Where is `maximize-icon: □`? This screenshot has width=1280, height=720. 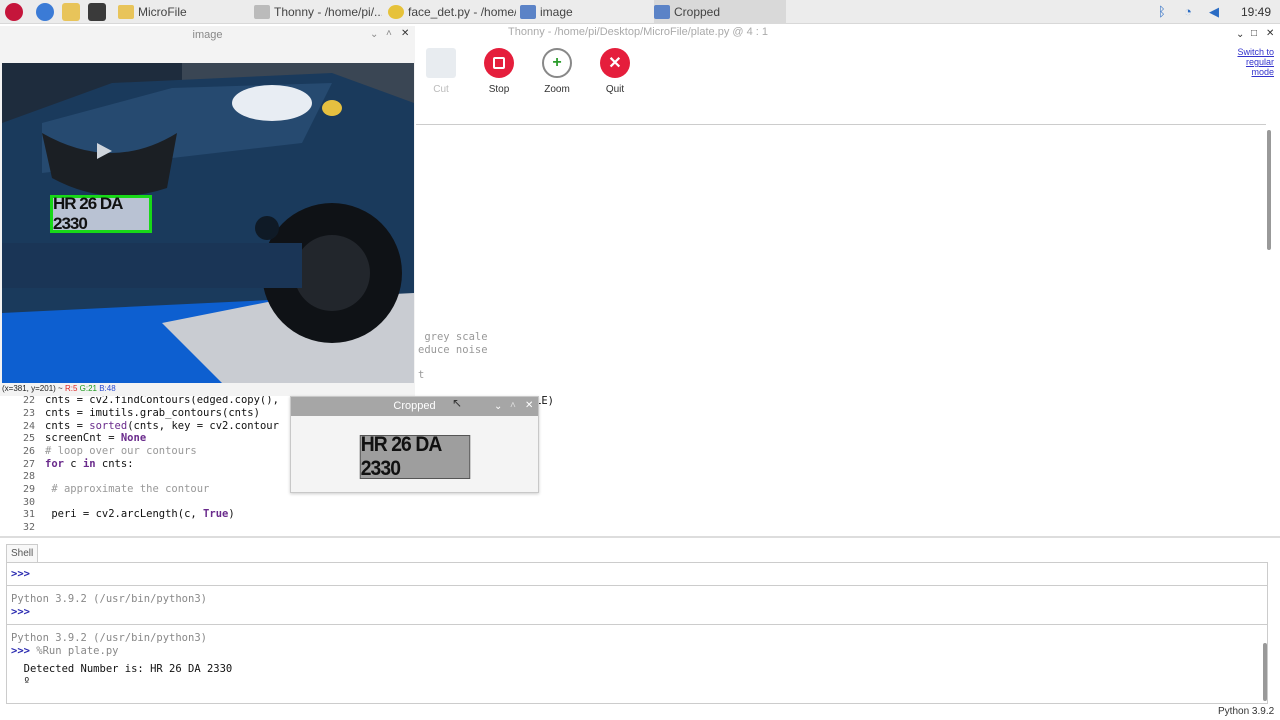
maximize-icon: □ is located at coordinates (1254, 33).